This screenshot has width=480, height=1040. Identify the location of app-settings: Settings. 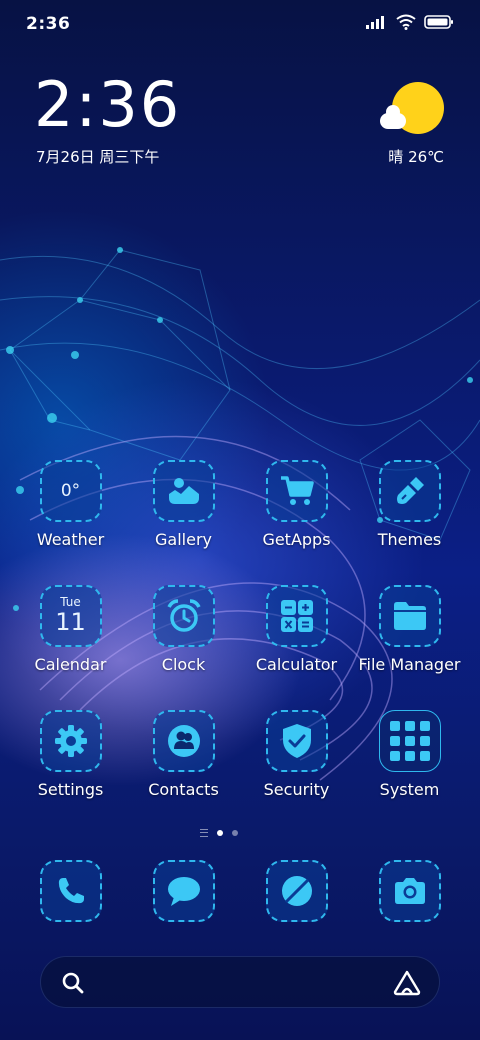
(70, 754).